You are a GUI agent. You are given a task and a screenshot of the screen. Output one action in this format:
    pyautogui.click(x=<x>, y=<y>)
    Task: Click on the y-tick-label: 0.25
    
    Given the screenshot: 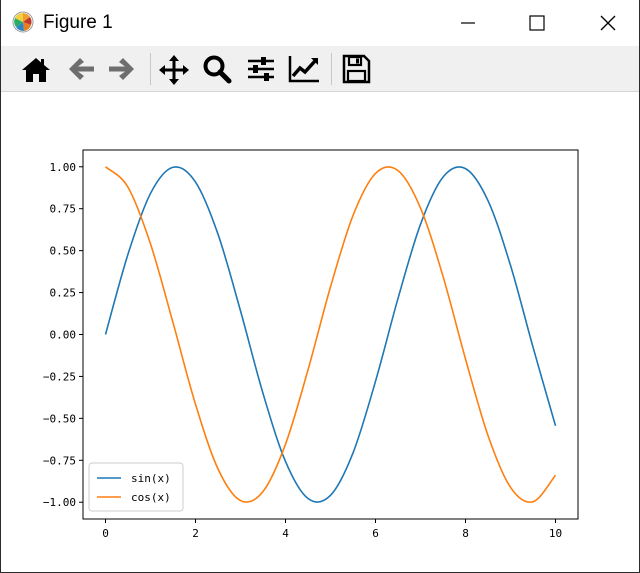 What is the action you would take?
    pyautogui.click(x=63, y=293)
    